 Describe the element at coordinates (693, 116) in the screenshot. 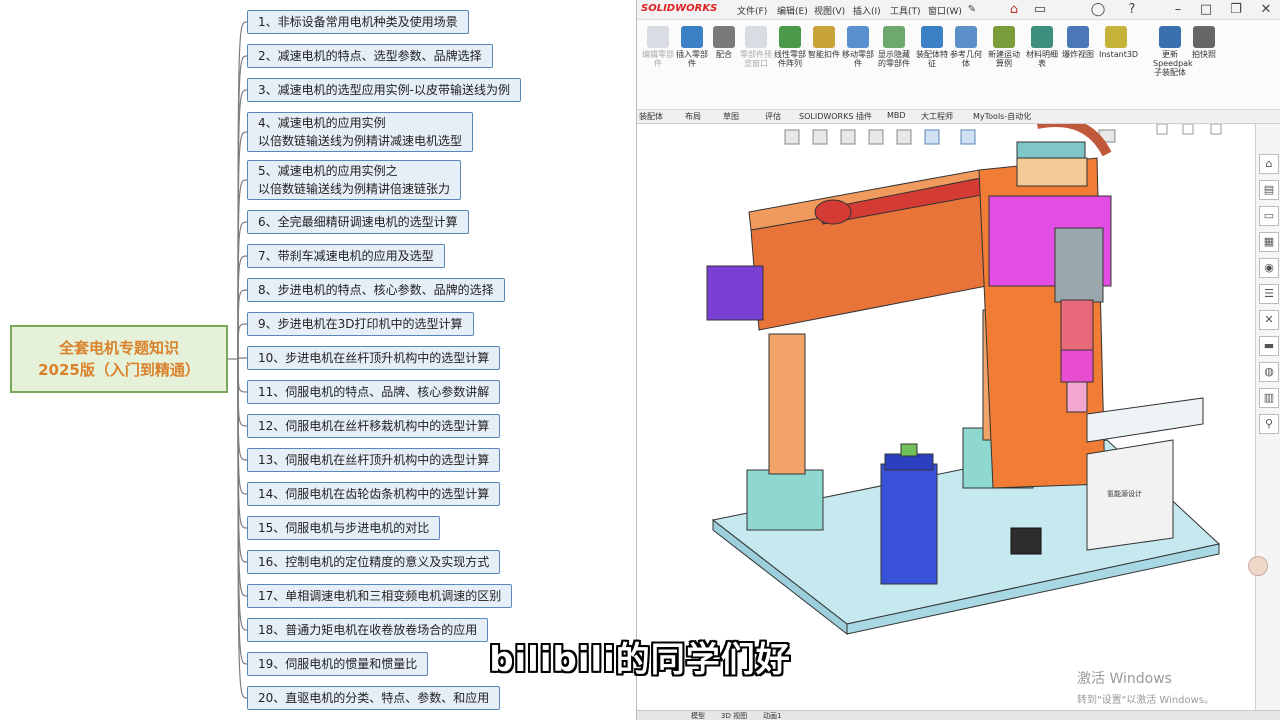

I see `command-tab-2: 布局` at that location.